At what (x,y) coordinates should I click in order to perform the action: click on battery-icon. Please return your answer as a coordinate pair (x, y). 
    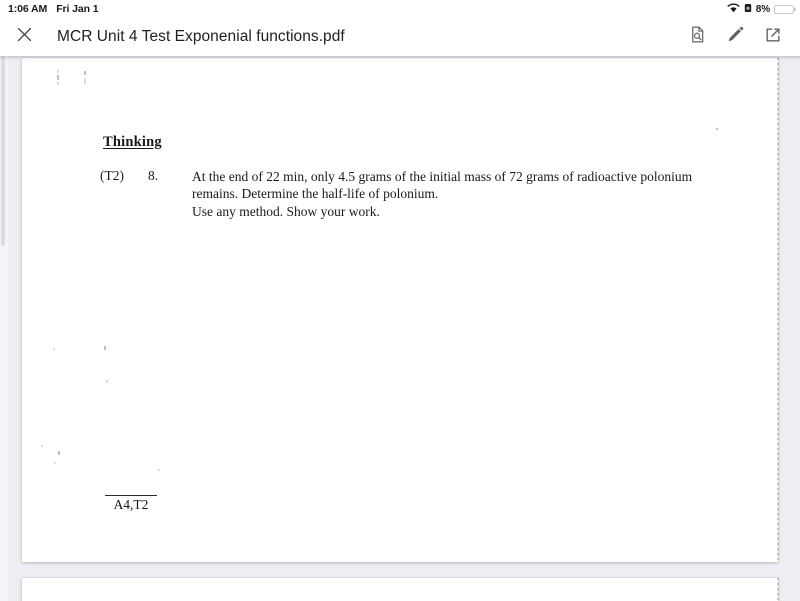
    Looking at the image, I should click on (785, 9).